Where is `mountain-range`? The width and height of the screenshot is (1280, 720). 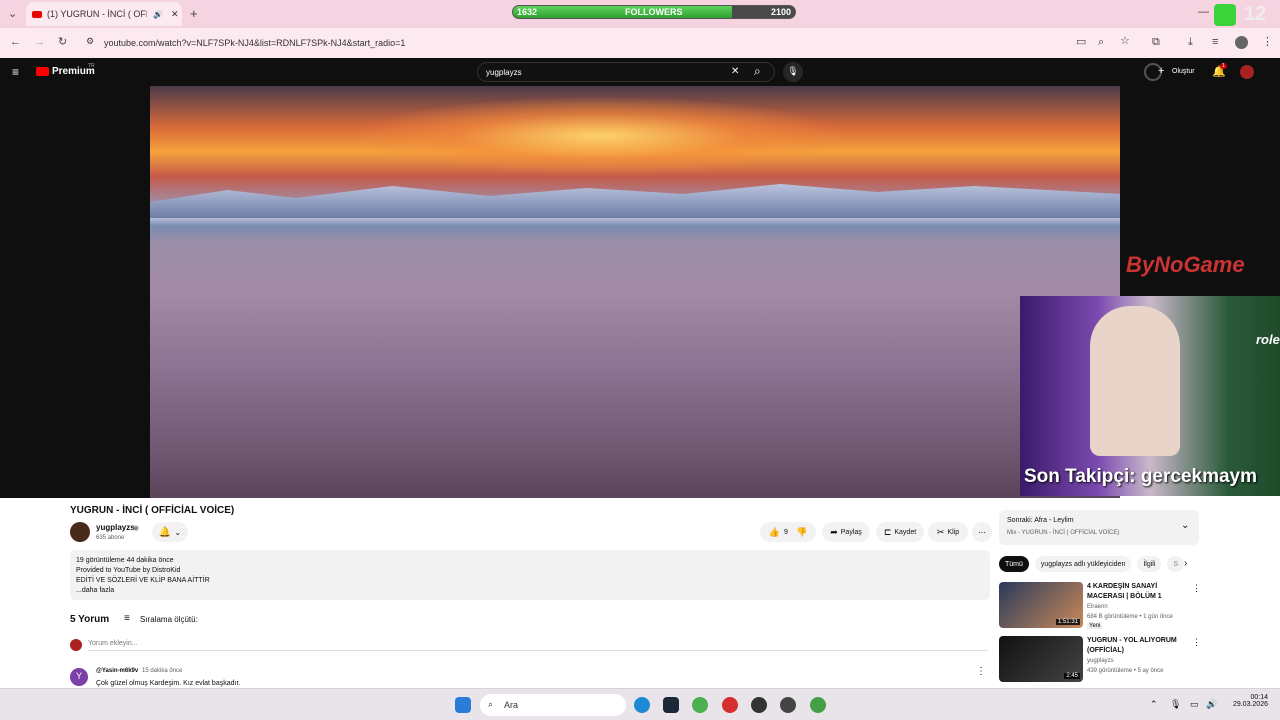 mountain-range is located at coordinates (635, 201).